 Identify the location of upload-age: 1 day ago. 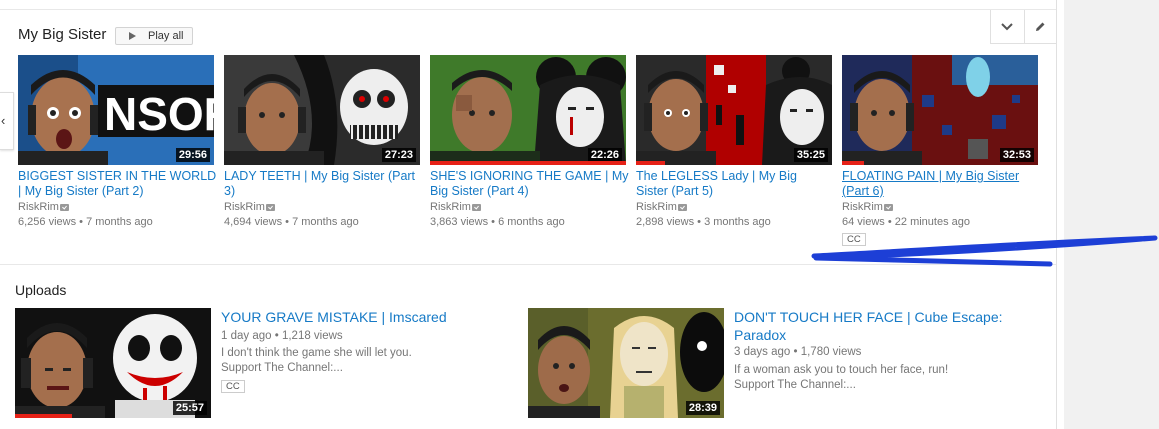
(246, 336).